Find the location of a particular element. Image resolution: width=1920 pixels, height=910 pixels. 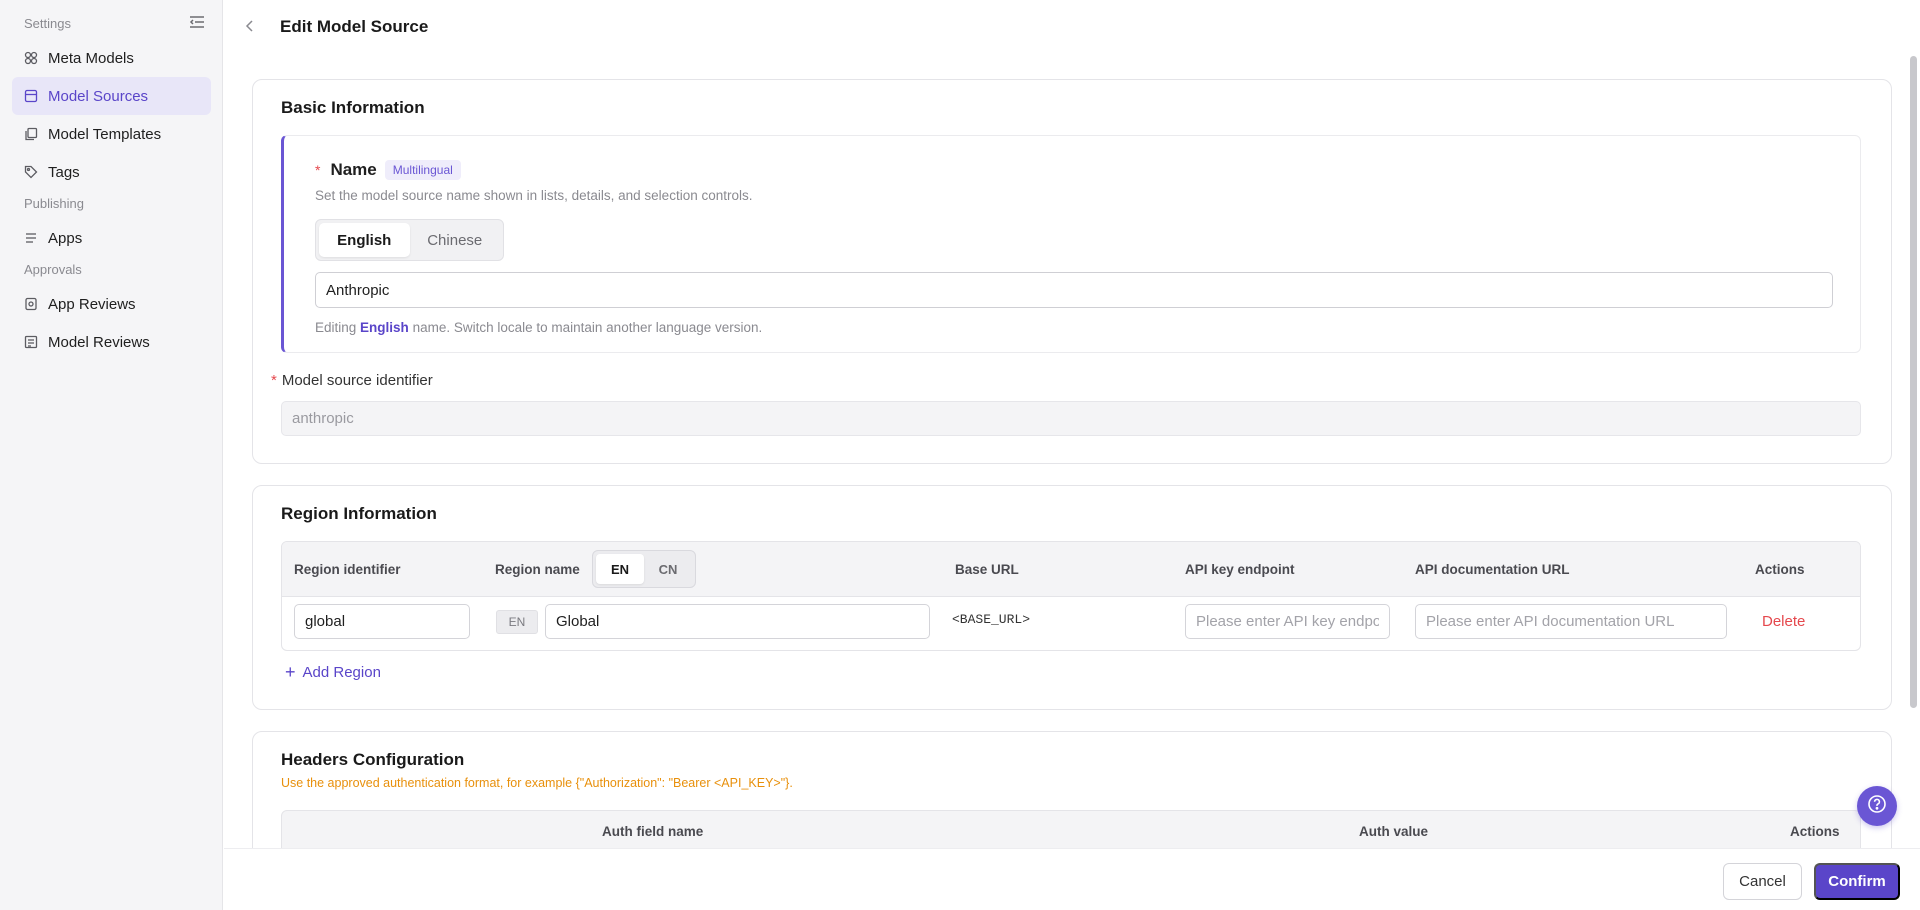

meta-models-icon is located at coordinates (31, 58).